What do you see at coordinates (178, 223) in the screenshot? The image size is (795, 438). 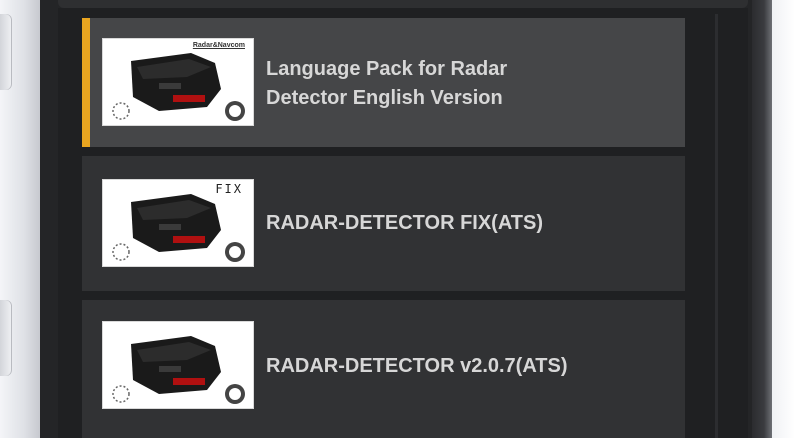 I see `mod-thumbnail: FIX` at bounding box center [178, 223].